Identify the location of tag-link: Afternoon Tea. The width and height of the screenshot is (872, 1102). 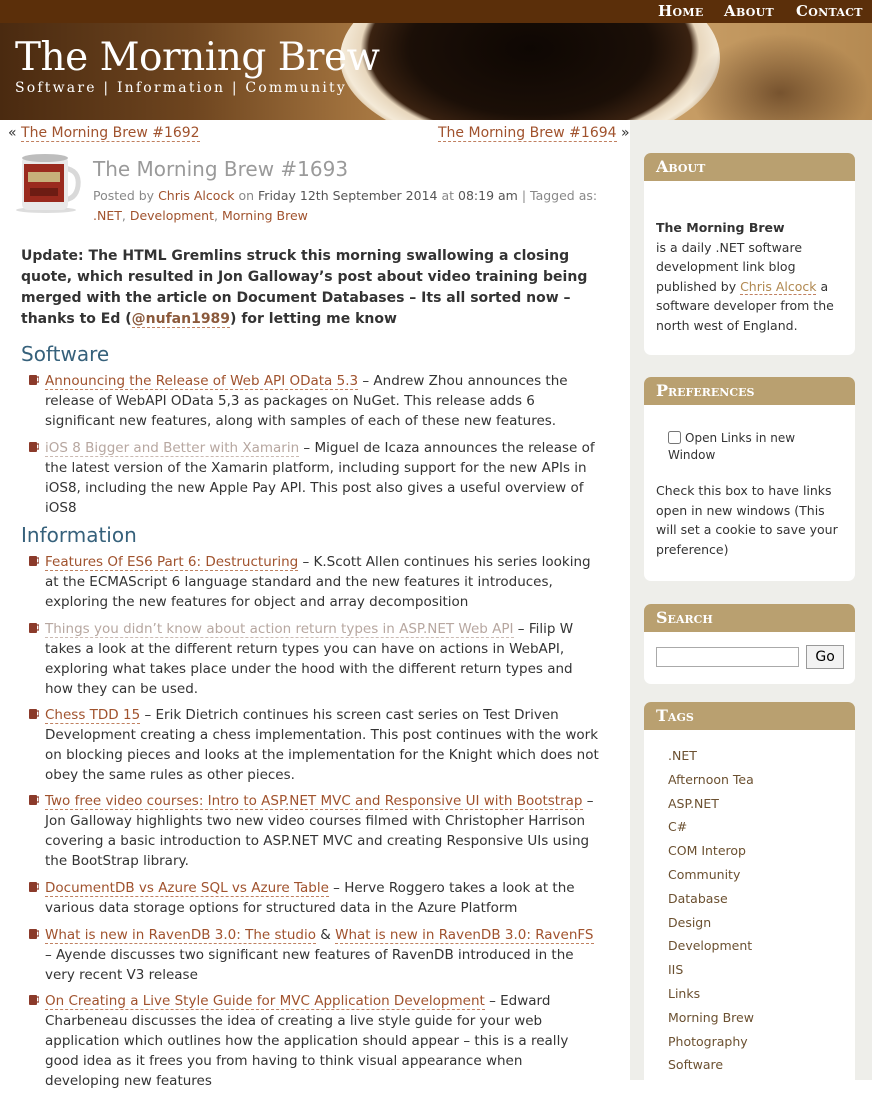
(711, 779).